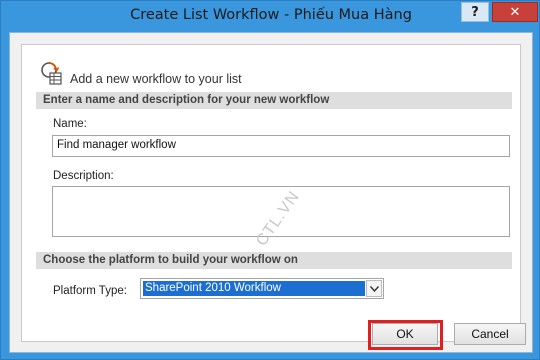  I want to click on close-icon: ✕, so click(515, 12).